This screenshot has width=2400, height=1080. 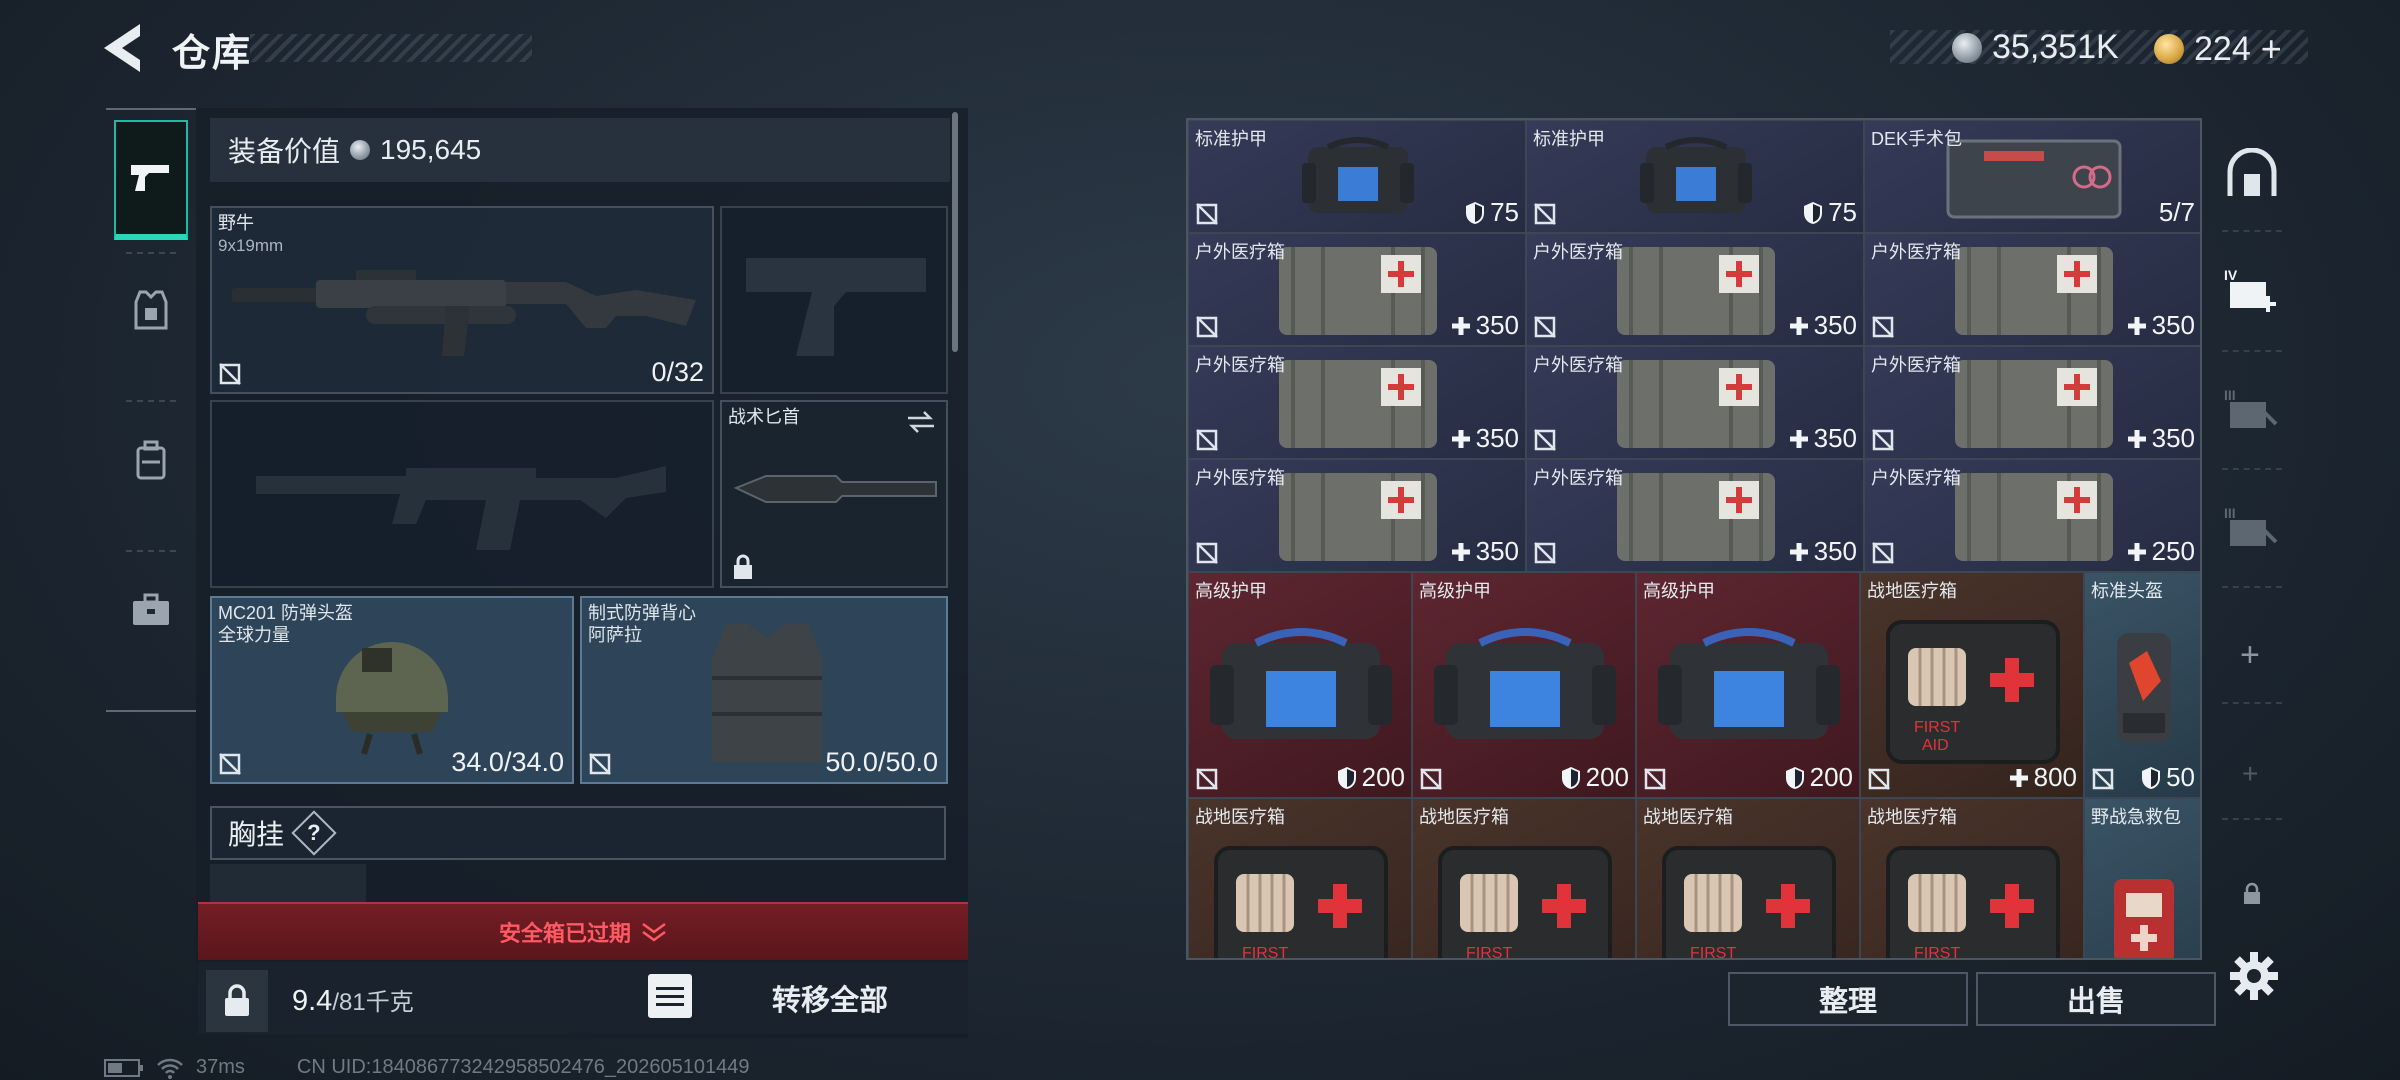 What do you see at coordinates (2250, 655) in the screenshot?
I see `add-storage-icon: +` at bounding box center [2250, 655].